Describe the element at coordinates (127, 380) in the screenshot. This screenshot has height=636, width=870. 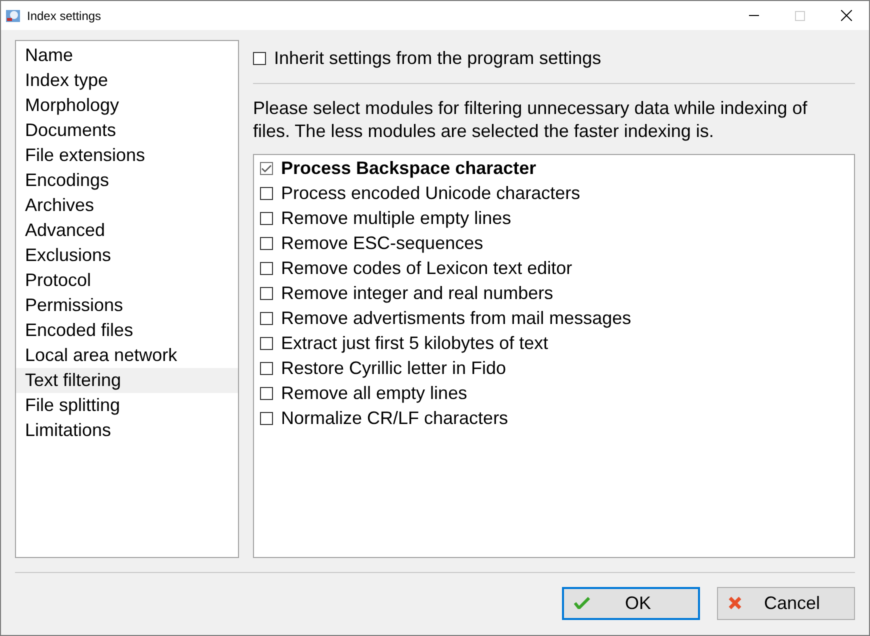
I see `sidebar-item: Text filtering` at that location.